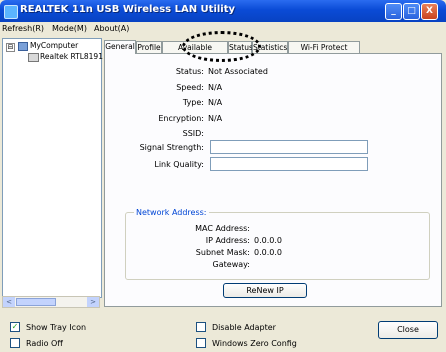  I want to click on tree-item-mycomputer: MyComputer, so click(54, 45).